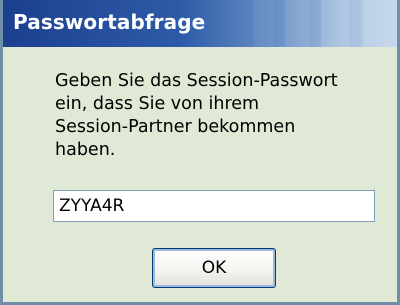 The image size is (400, 305). I want to click on session-password-input, so click(214, 206).